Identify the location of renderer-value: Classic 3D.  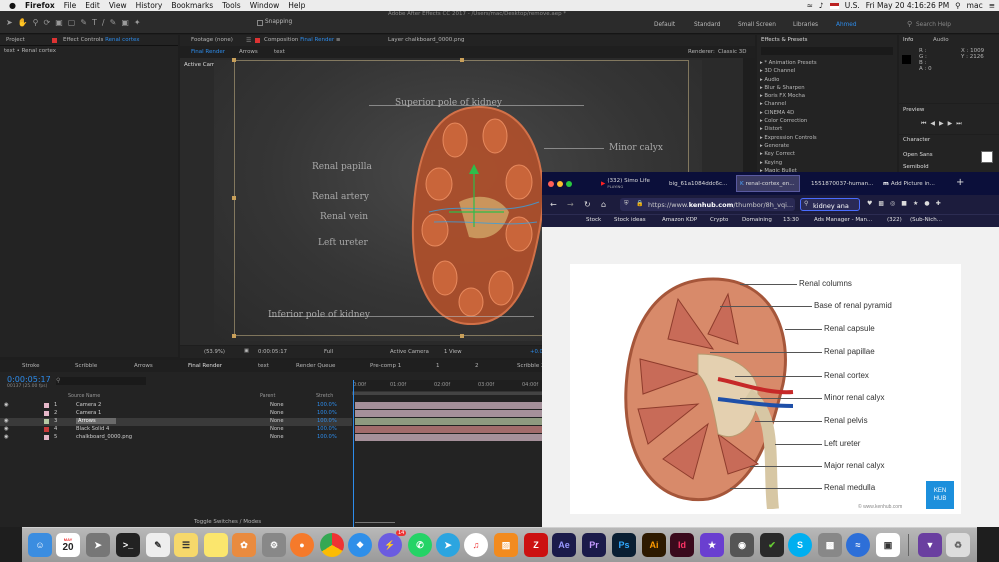
(732, 52).